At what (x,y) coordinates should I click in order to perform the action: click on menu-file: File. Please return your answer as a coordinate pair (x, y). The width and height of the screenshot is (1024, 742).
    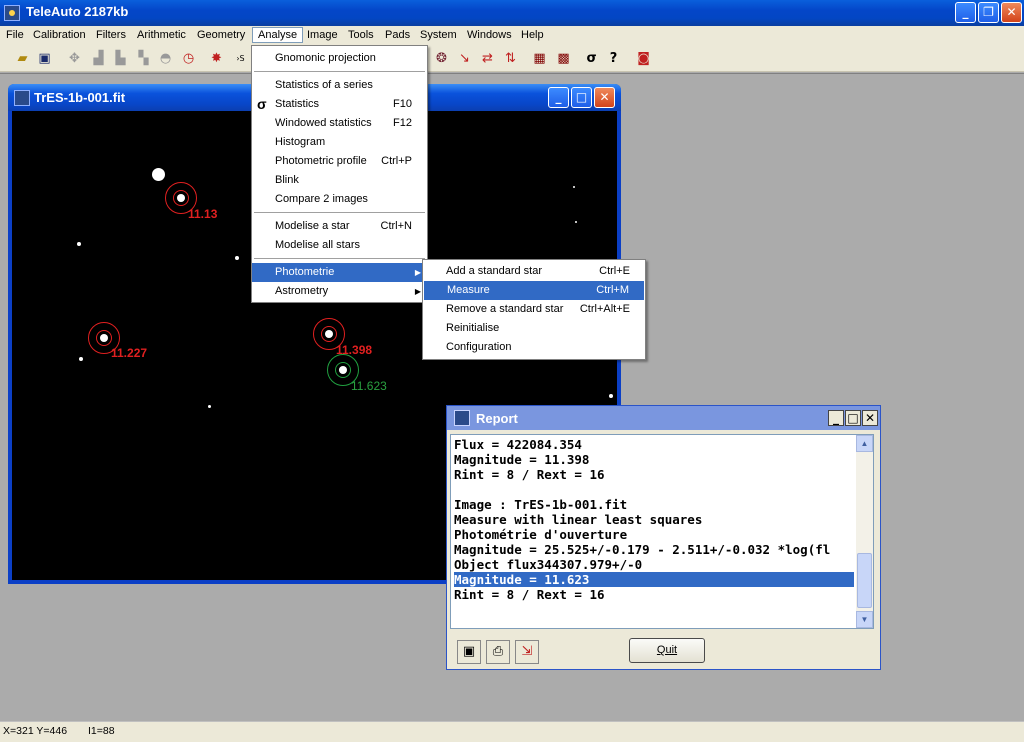
    Looking at the image, I should click on (15, 35).